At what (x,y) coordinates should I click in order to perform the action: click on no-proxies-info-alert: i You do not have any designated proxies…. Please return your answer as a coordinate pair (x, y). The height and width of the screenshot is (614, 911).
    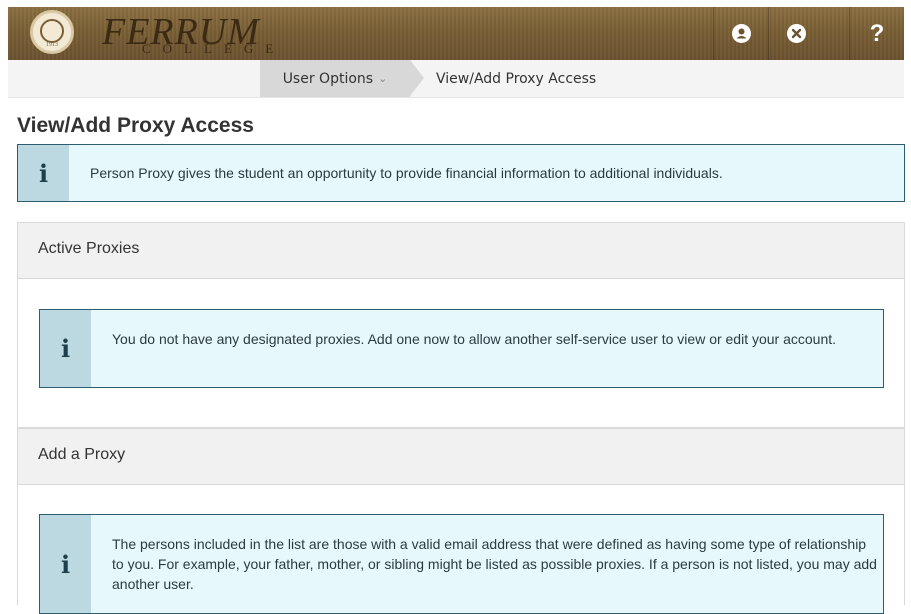
    Looking at the image, I should click on (461, 348).